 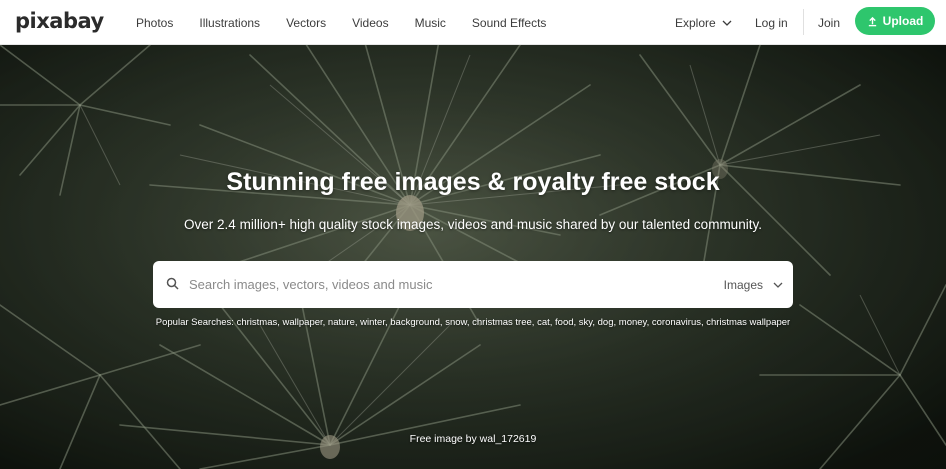 What do you see at coordinates (303, 322) in the screenshot?
I see `popular-tag: wallpaper,` at bounding box center [303, 322].